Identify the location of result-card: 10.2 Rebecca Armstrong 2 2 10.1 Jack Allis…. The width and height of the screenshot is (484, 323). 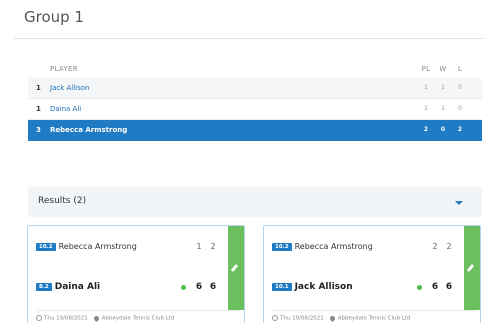
(372, 274).